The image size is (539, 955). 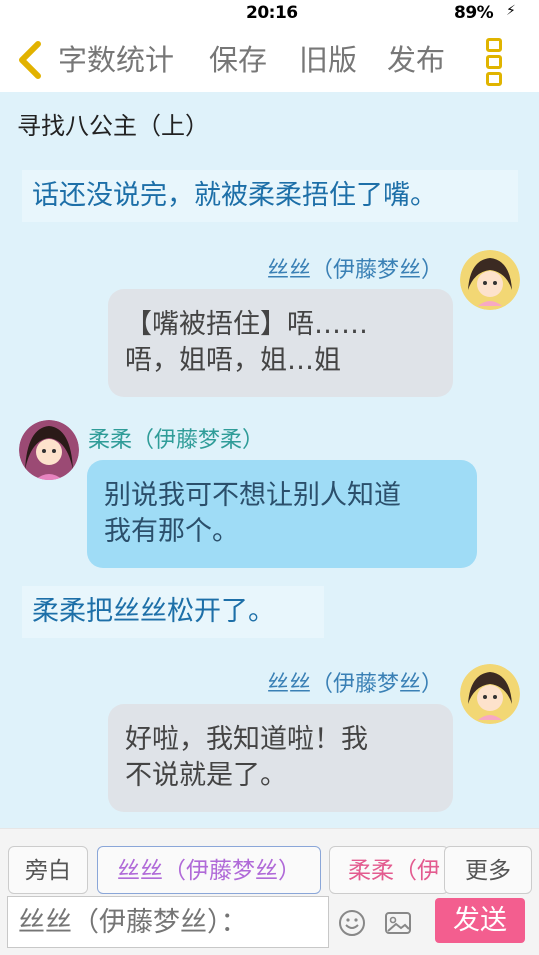 I want to click on narration-message: 柔柔把丝丝松开了。, so click(x=173, y=612).